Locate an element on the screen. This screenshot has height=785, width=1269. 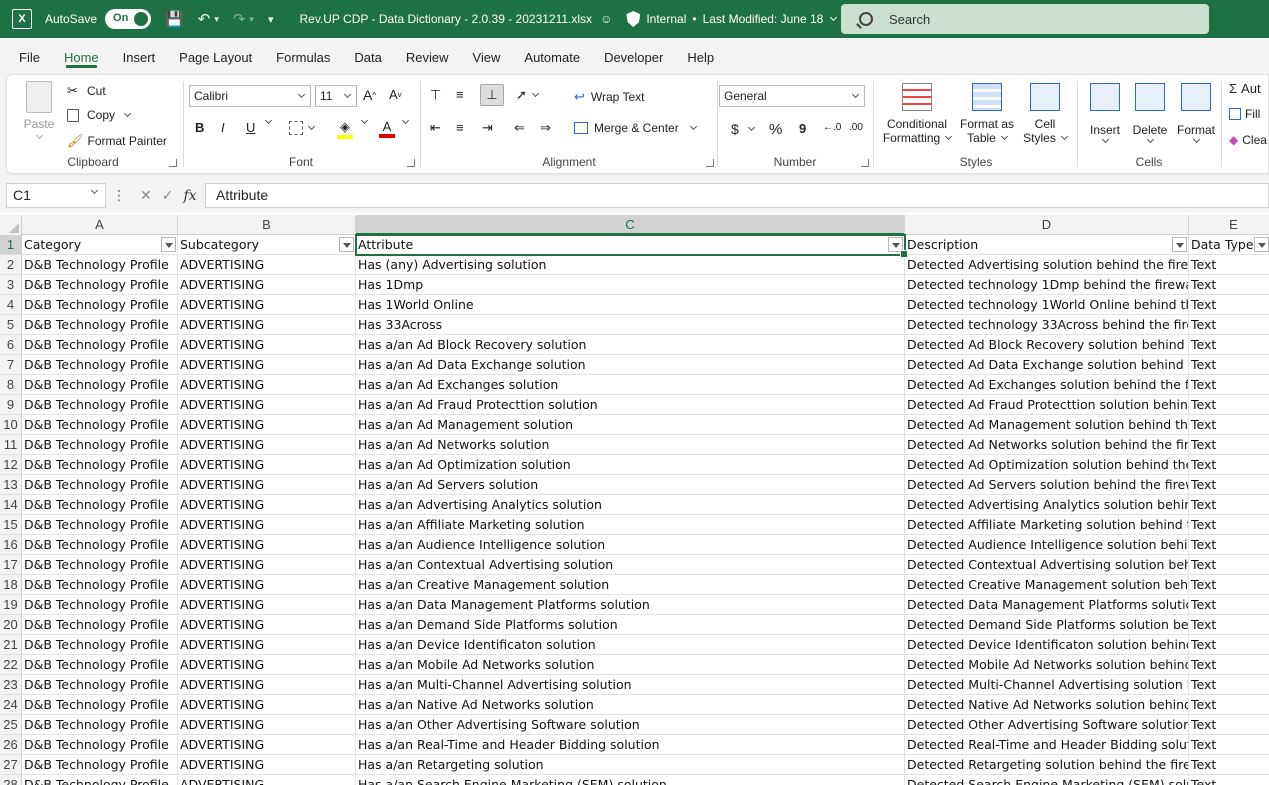
bold-button: B is located at coordinates (199, 127).